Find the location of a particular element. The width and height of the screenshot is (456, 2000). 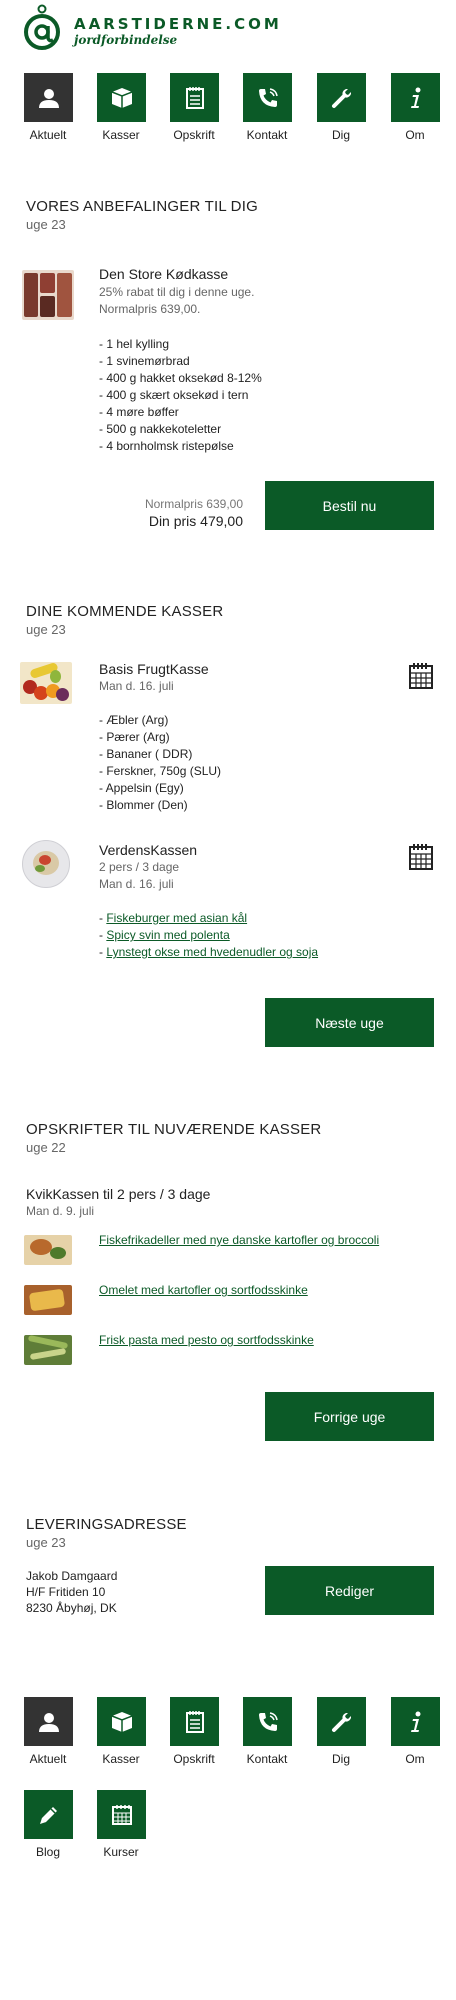

section-heading: VORES ANBEFALINGER TIL DIG is located at coordinates (142, 206).